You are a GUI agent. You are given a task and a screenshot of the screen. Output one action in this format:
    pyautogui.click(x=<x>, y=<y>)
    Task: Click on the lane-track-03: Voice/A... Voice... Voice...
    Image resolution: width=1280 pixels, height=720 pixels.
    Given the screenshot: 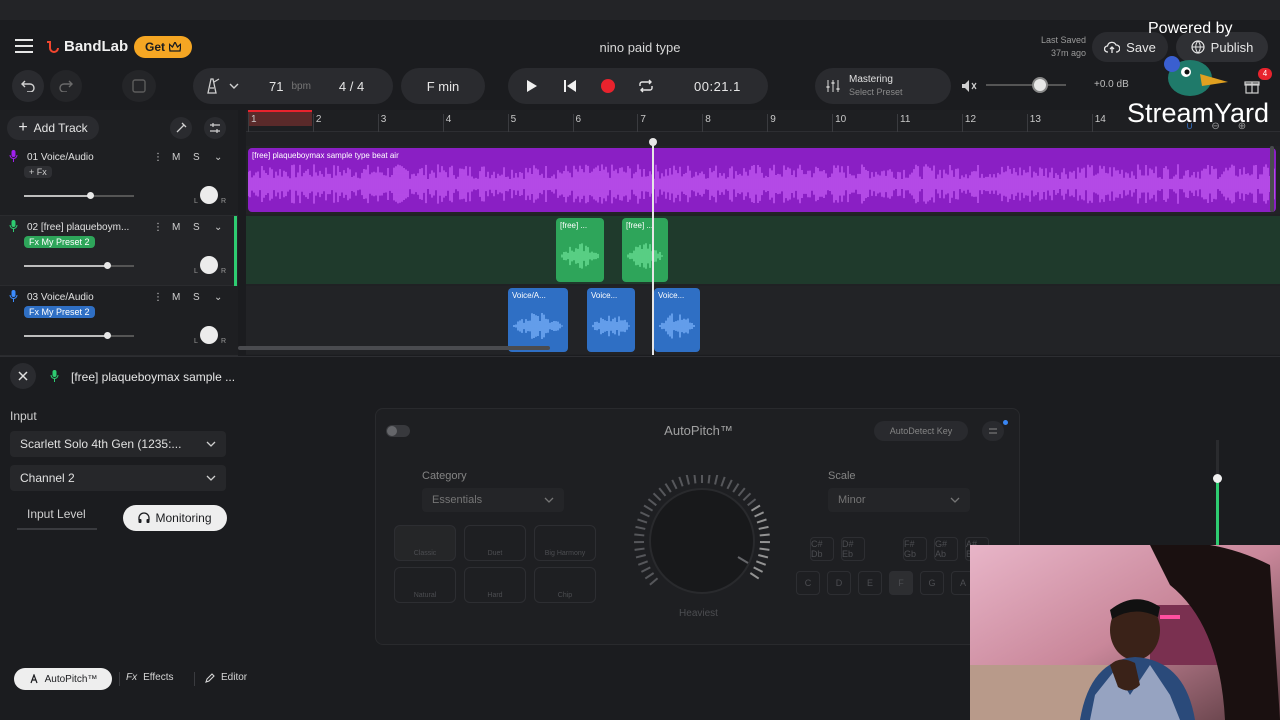 What is the action you would take?
    pyautogui.click(x=763, y=320)
    